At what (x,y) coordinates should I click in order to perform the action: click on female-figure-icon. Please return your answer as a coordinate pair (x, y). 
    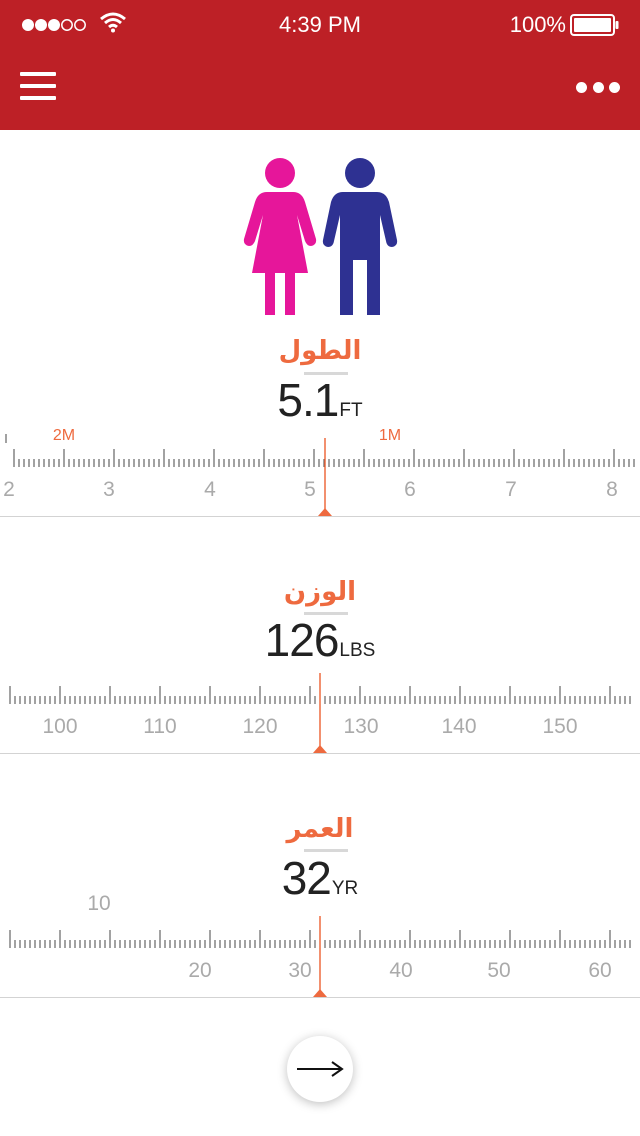
    Looking at the image, I should click on (280, 236).